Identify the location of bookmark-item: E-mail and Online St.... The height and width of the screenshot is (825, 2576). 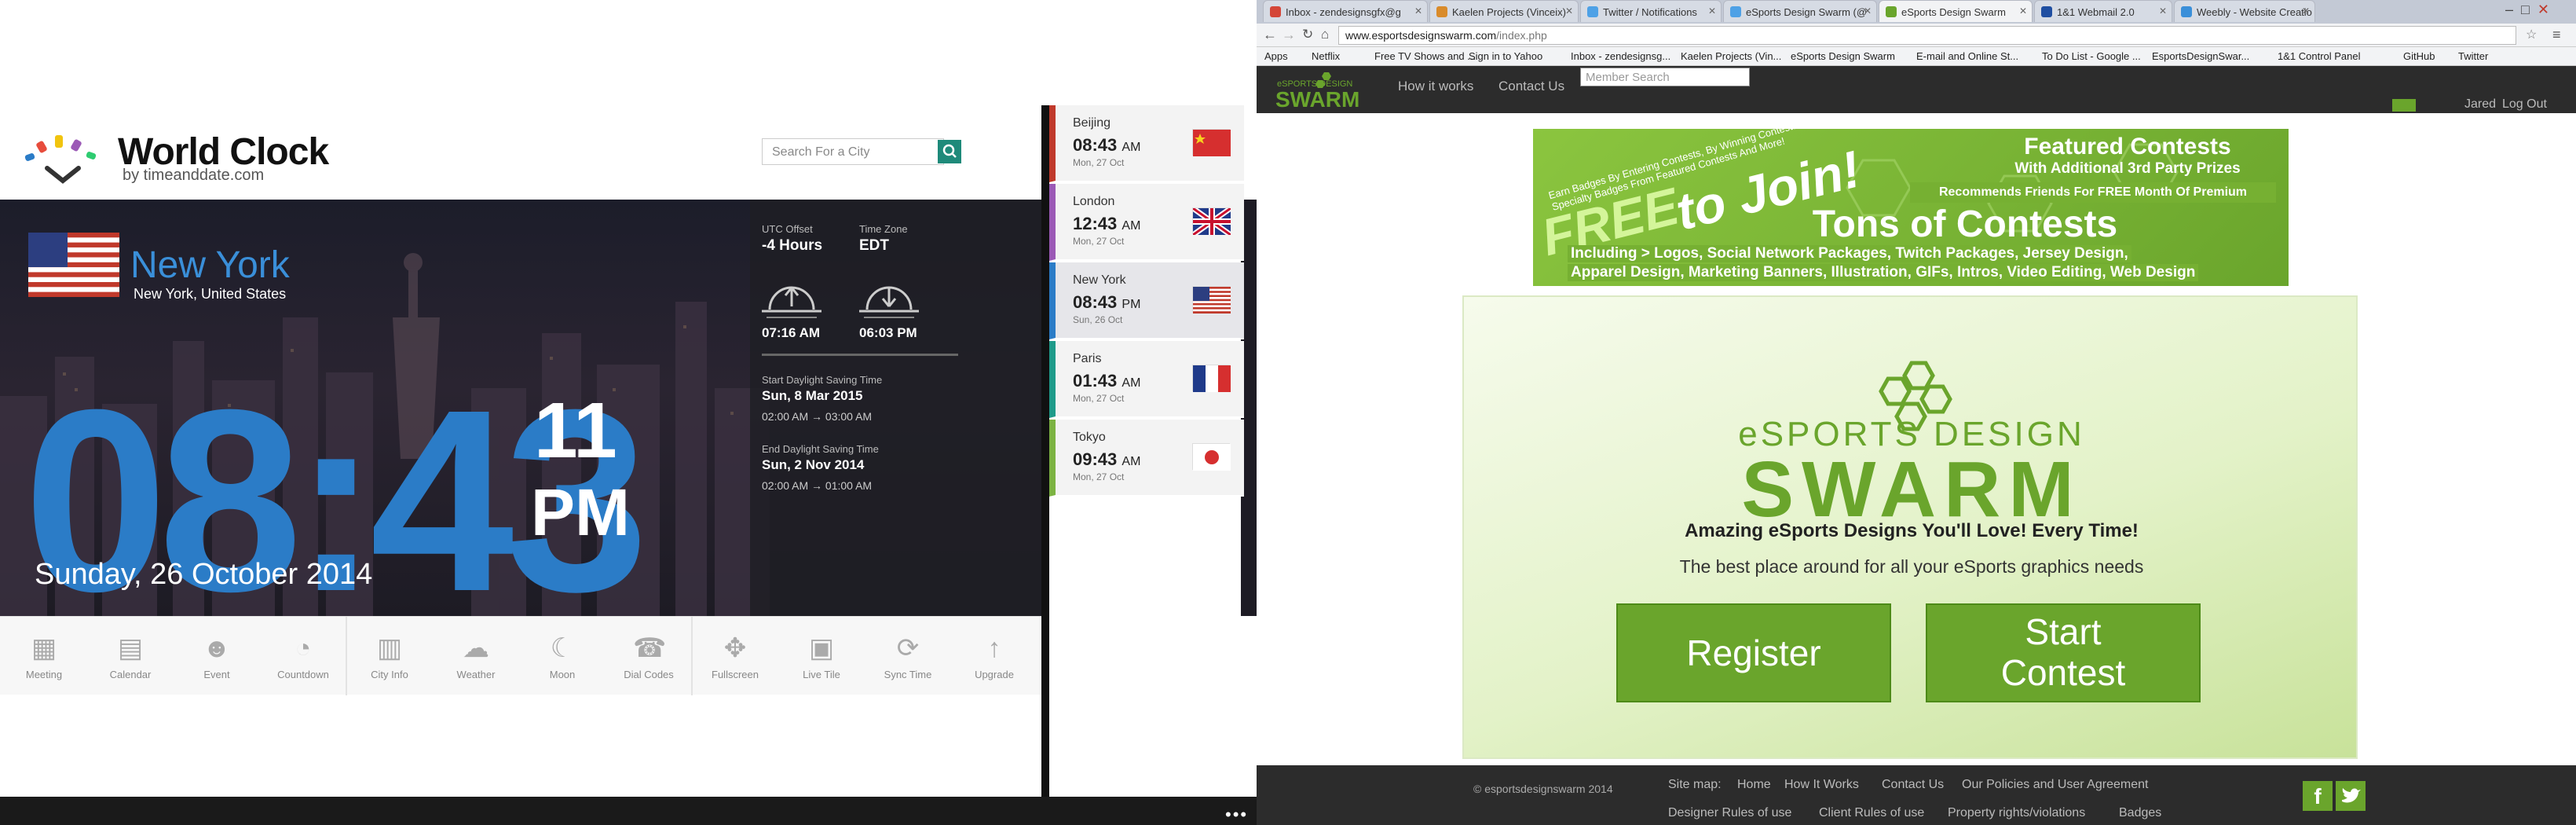
(1967, 56).